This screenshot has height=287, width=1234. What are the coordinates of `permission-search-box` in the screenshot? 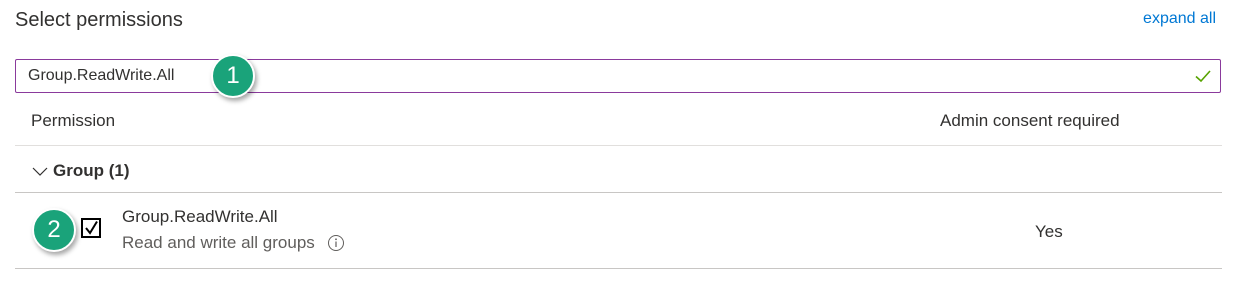 It's located at (618, 76).